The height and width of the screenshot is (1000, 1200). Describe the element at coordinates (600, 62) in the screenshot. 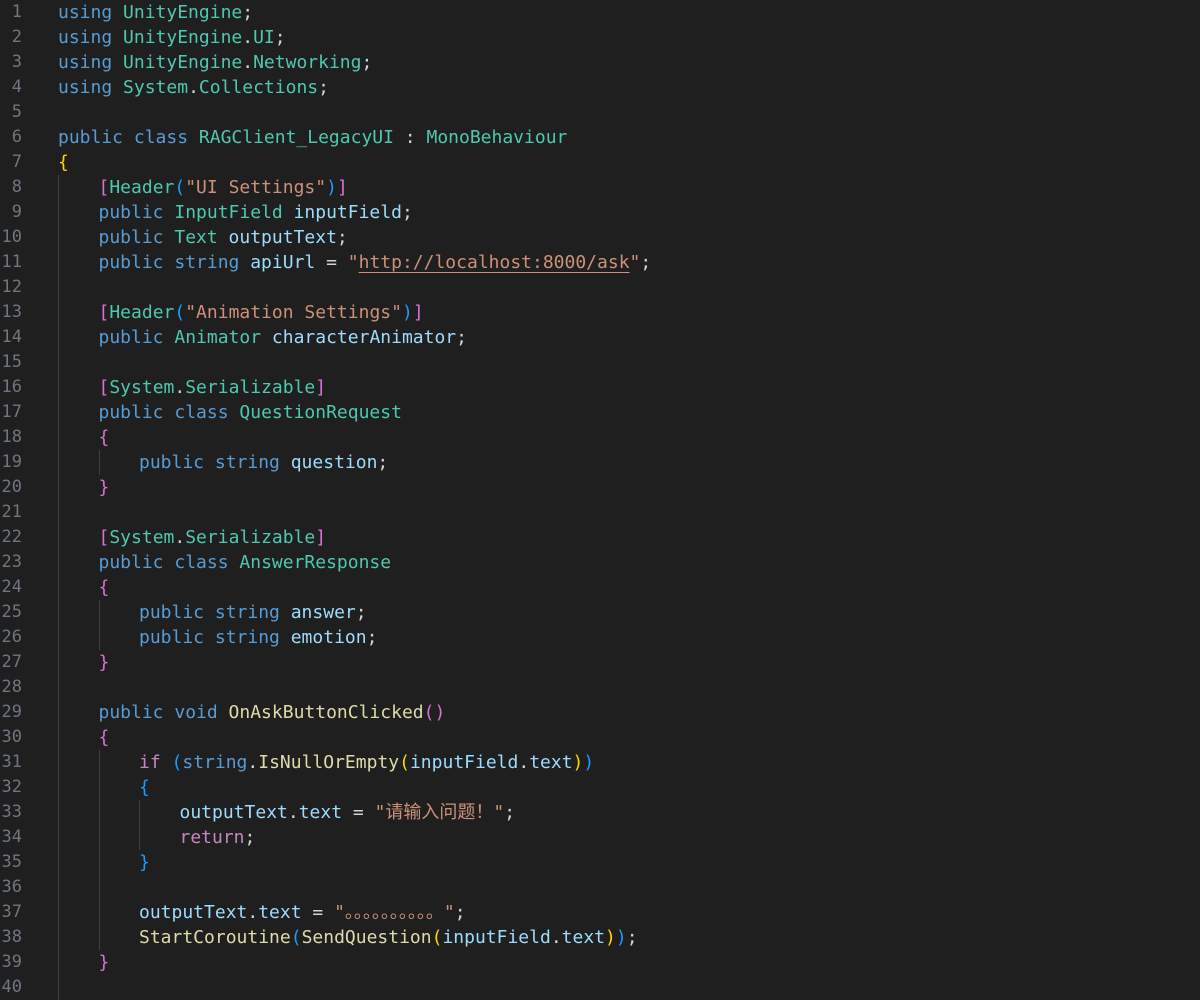

I see `code-line: 3 using UnityEngine.Networking;` at that location.